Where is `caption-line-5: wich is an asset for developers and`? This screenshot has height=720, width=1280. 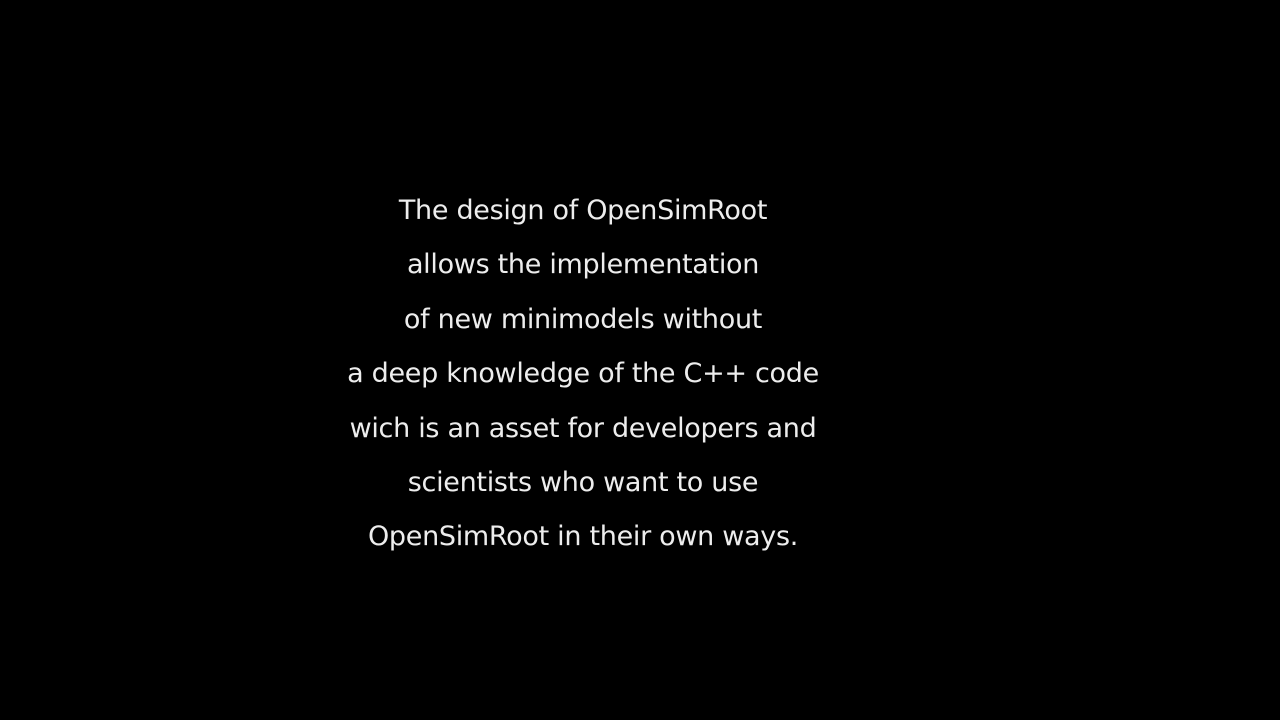 caption-line-5: wich is an asset for developers and is located at coordinates (583, 428).